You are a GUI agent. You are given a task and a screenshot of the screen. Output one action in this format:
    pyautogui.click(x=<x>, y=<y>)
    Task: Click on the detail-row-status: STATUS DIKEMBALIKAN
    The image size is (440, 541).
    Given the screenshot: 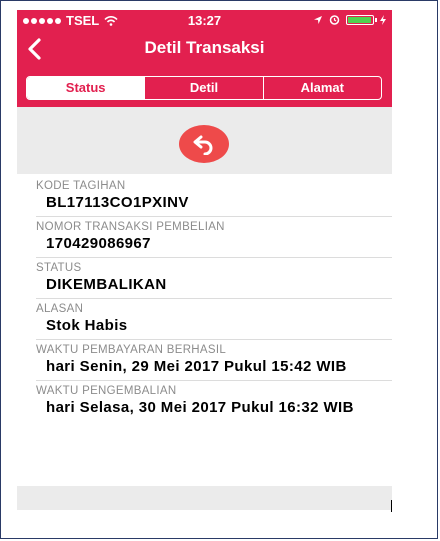 What is the action you would take?
    pyautogui.click(x=214, y=278)
    